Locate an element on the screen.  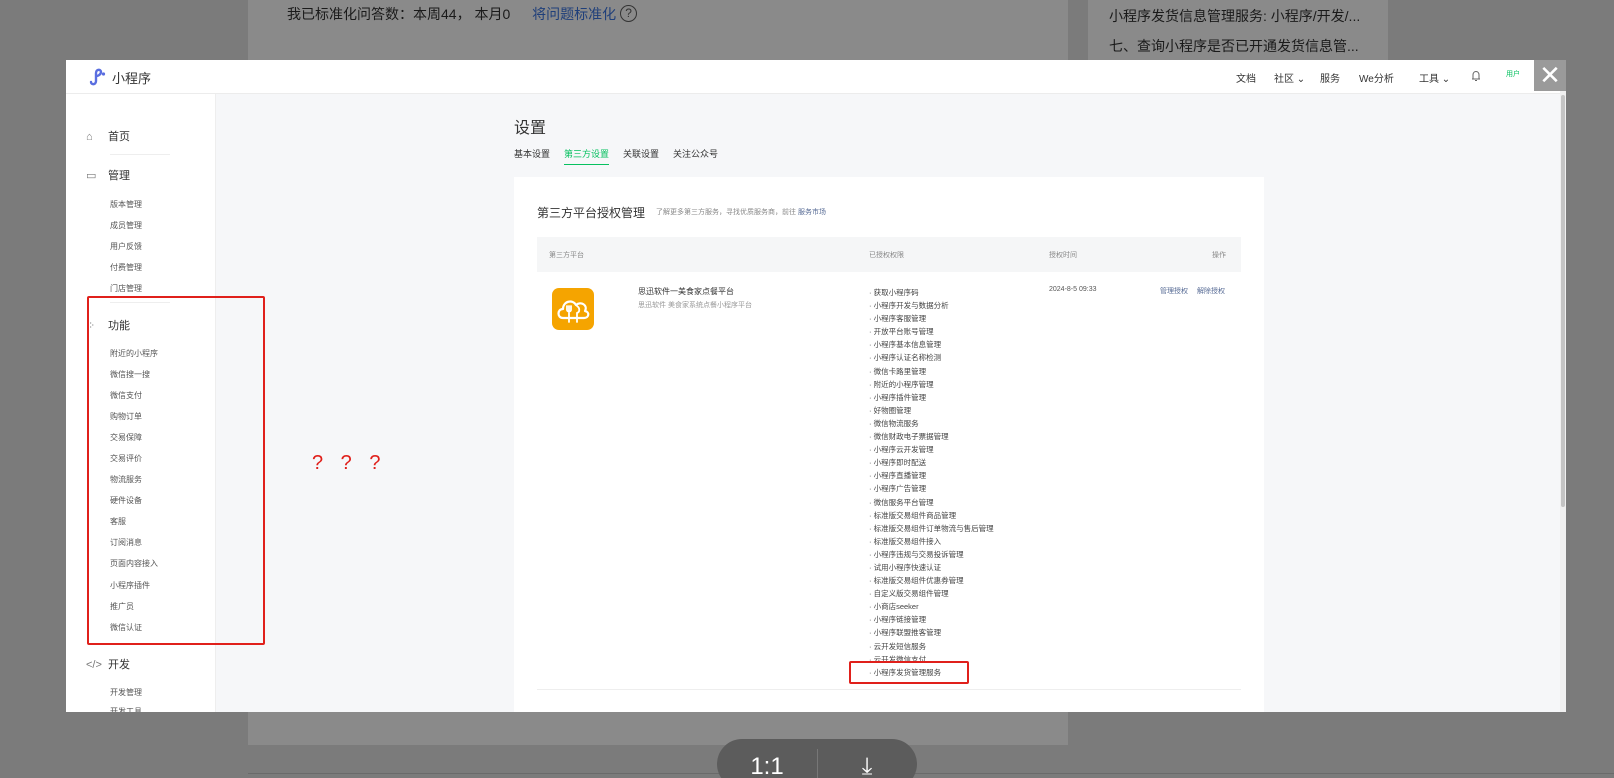
permission-item: · 小程序云开发管理 is located at coordinates (901, 450).